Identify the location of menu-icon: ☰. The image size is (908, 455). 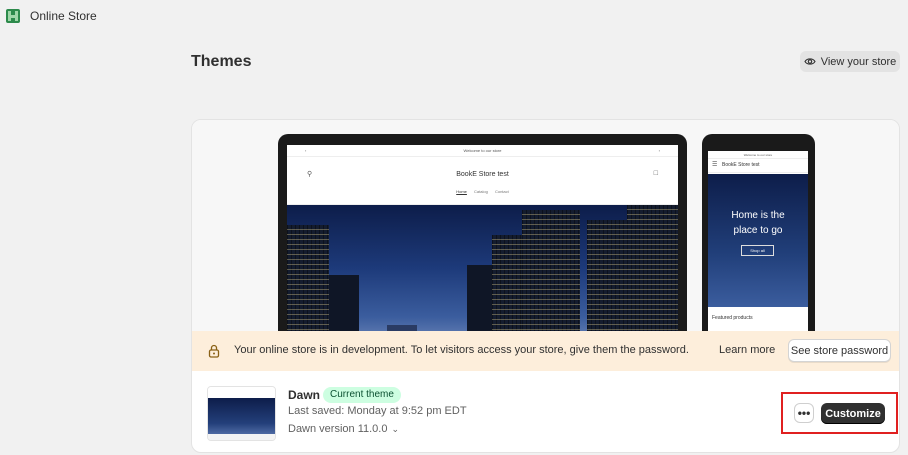
(715, 165).